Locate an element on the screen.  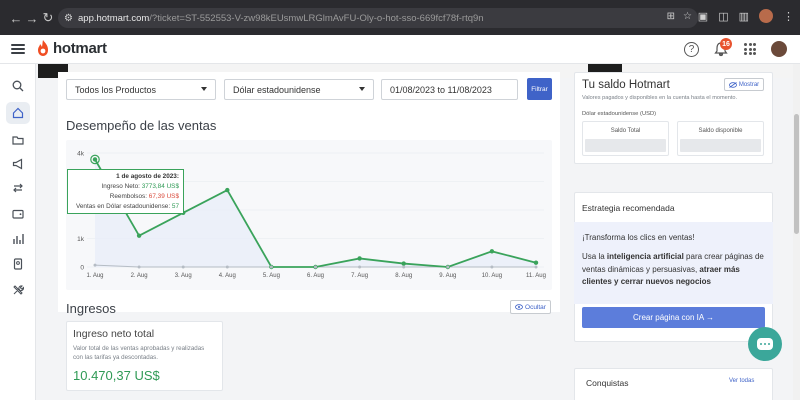
hide-button: Ocultar is located at coordinates (530, 307).